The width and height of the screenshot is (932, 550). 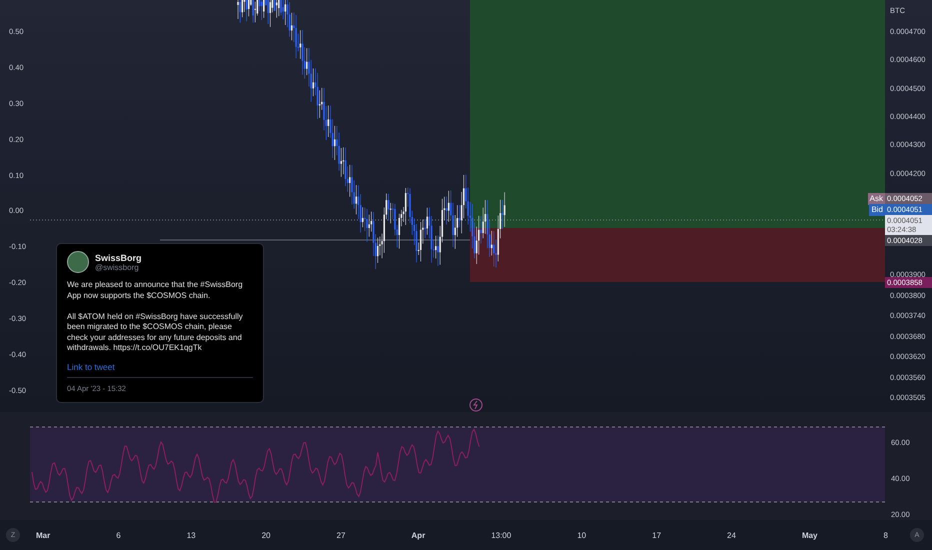 I want to click on lightning-icon, so click(x=476, y=405).